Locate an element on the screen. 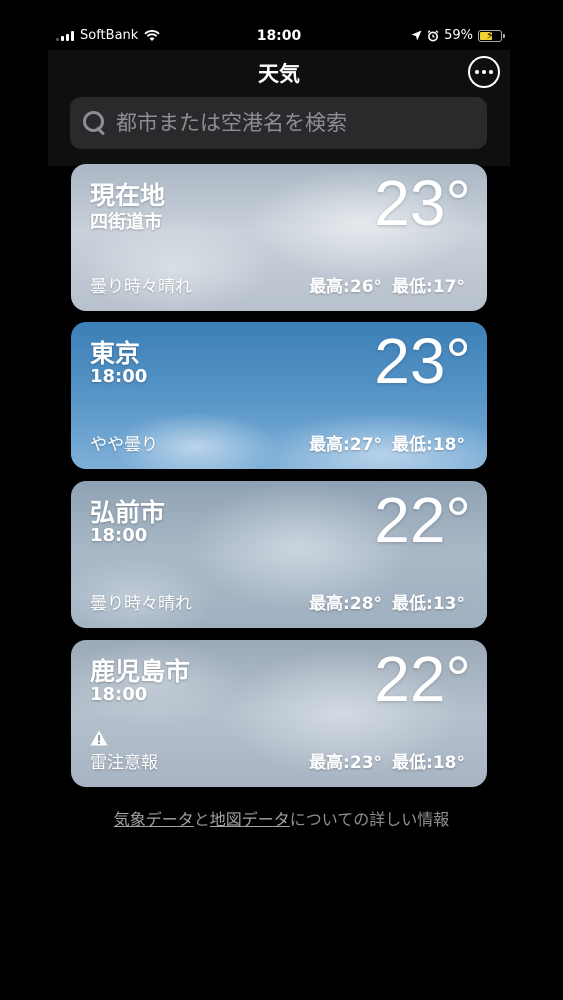 The image size is (563, 1000). search-input is located at coordinates (286, 123).